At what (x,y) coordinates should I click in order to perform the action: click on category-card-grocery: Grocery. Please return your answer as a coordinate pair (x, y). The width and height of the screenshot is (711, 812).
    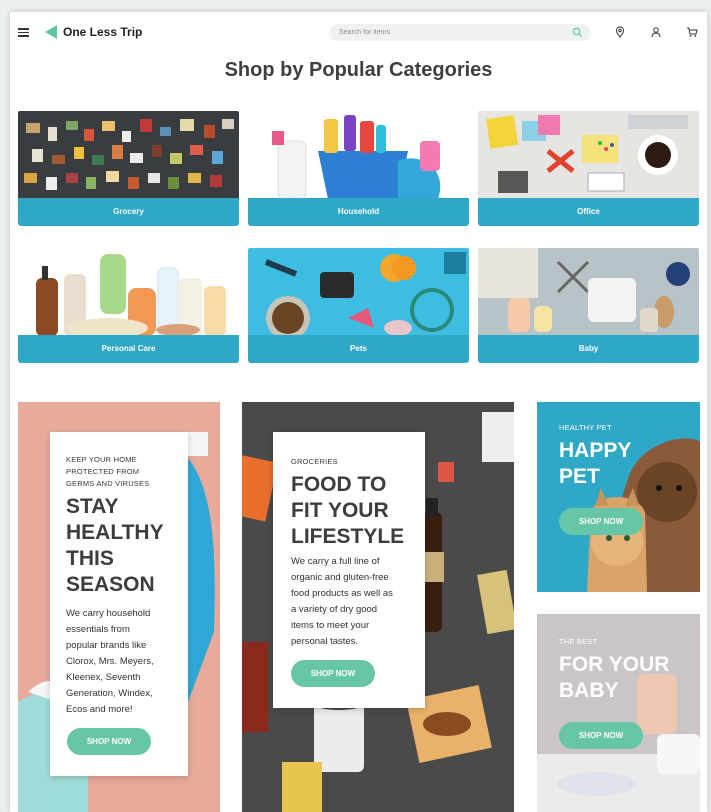
    Looking at the image, I should click on (128, 168).